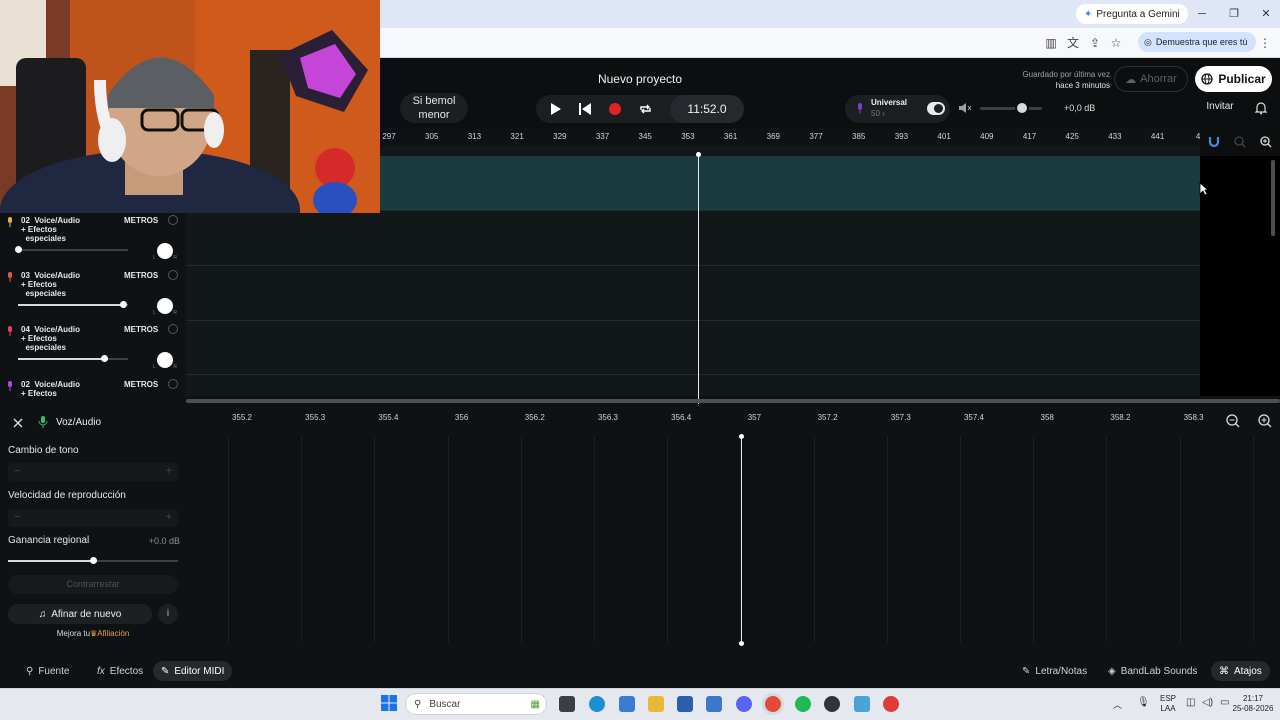 Image resolution: width=1280 pixels, height=720 pixels. Describe the element at coordinates (1095, 43) in the screenshot. I see `share-icon: ⇪` at that location.